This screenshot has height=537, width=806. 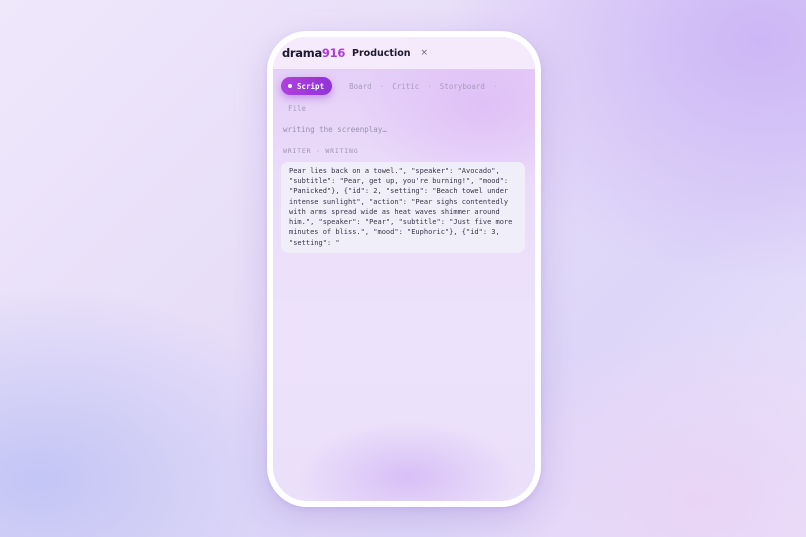 What do you see at coordinates (405, 86) in the screenshot?
I see `tab-critic: Critic` at bounding box center [405, 86].